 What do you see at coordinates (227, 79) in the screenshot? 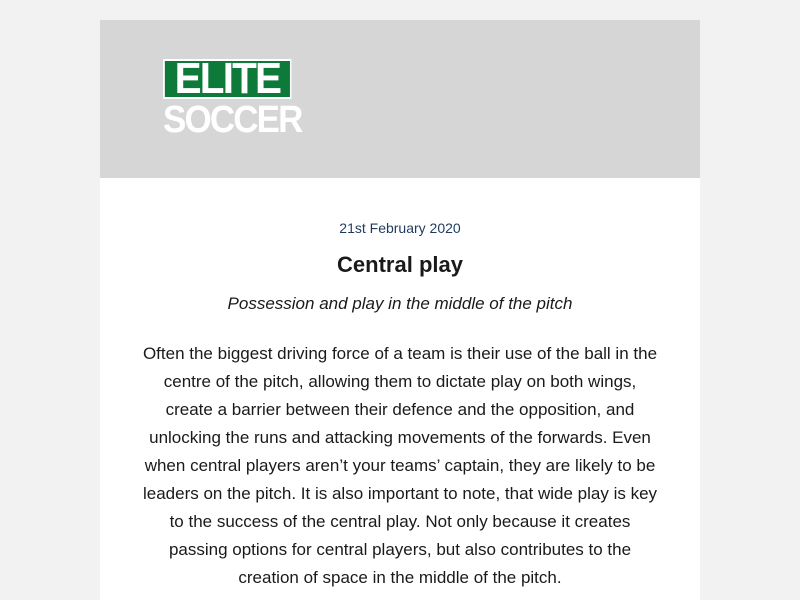
I see `logo-elite-text: ELITE` at bounding box center [227, 79].